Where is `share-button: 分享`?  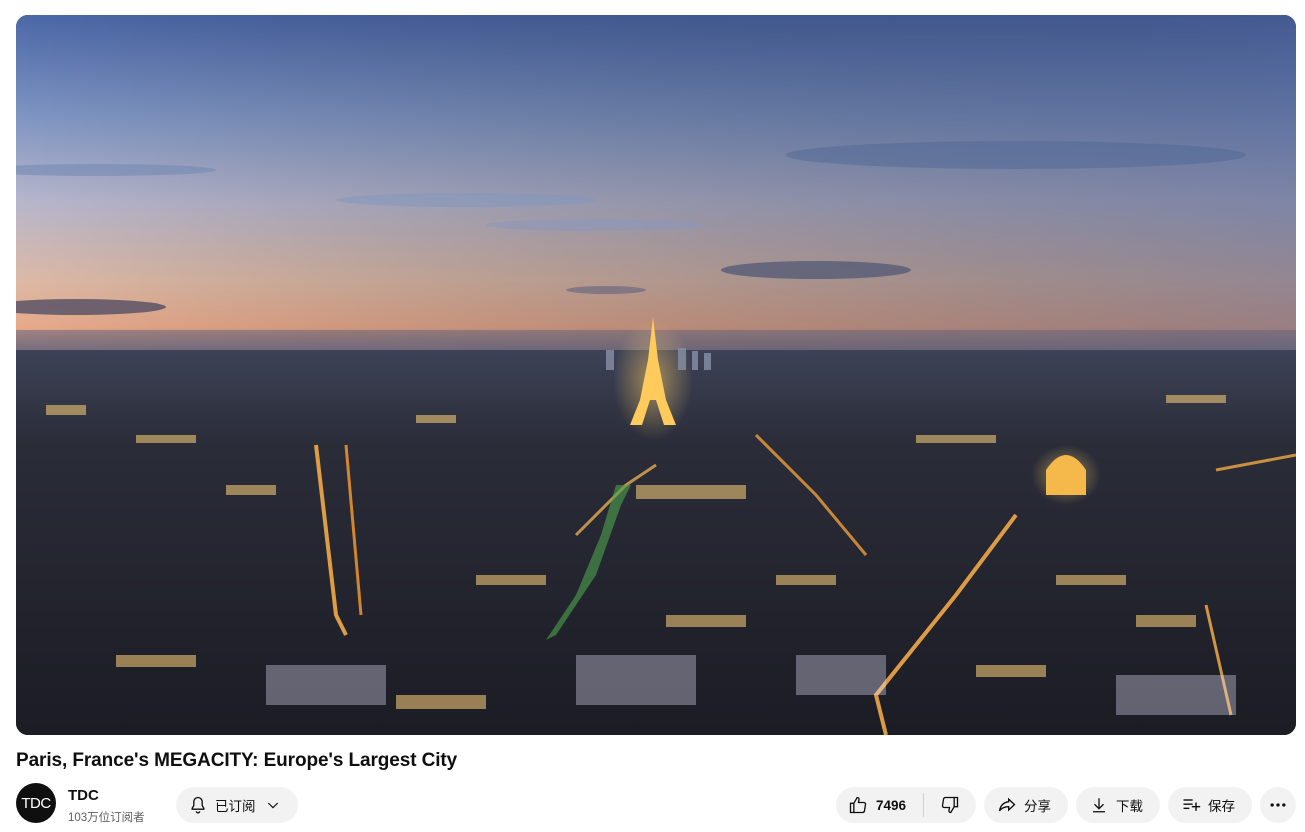 share-button: 分享 is located at coordinates (1026, 805).